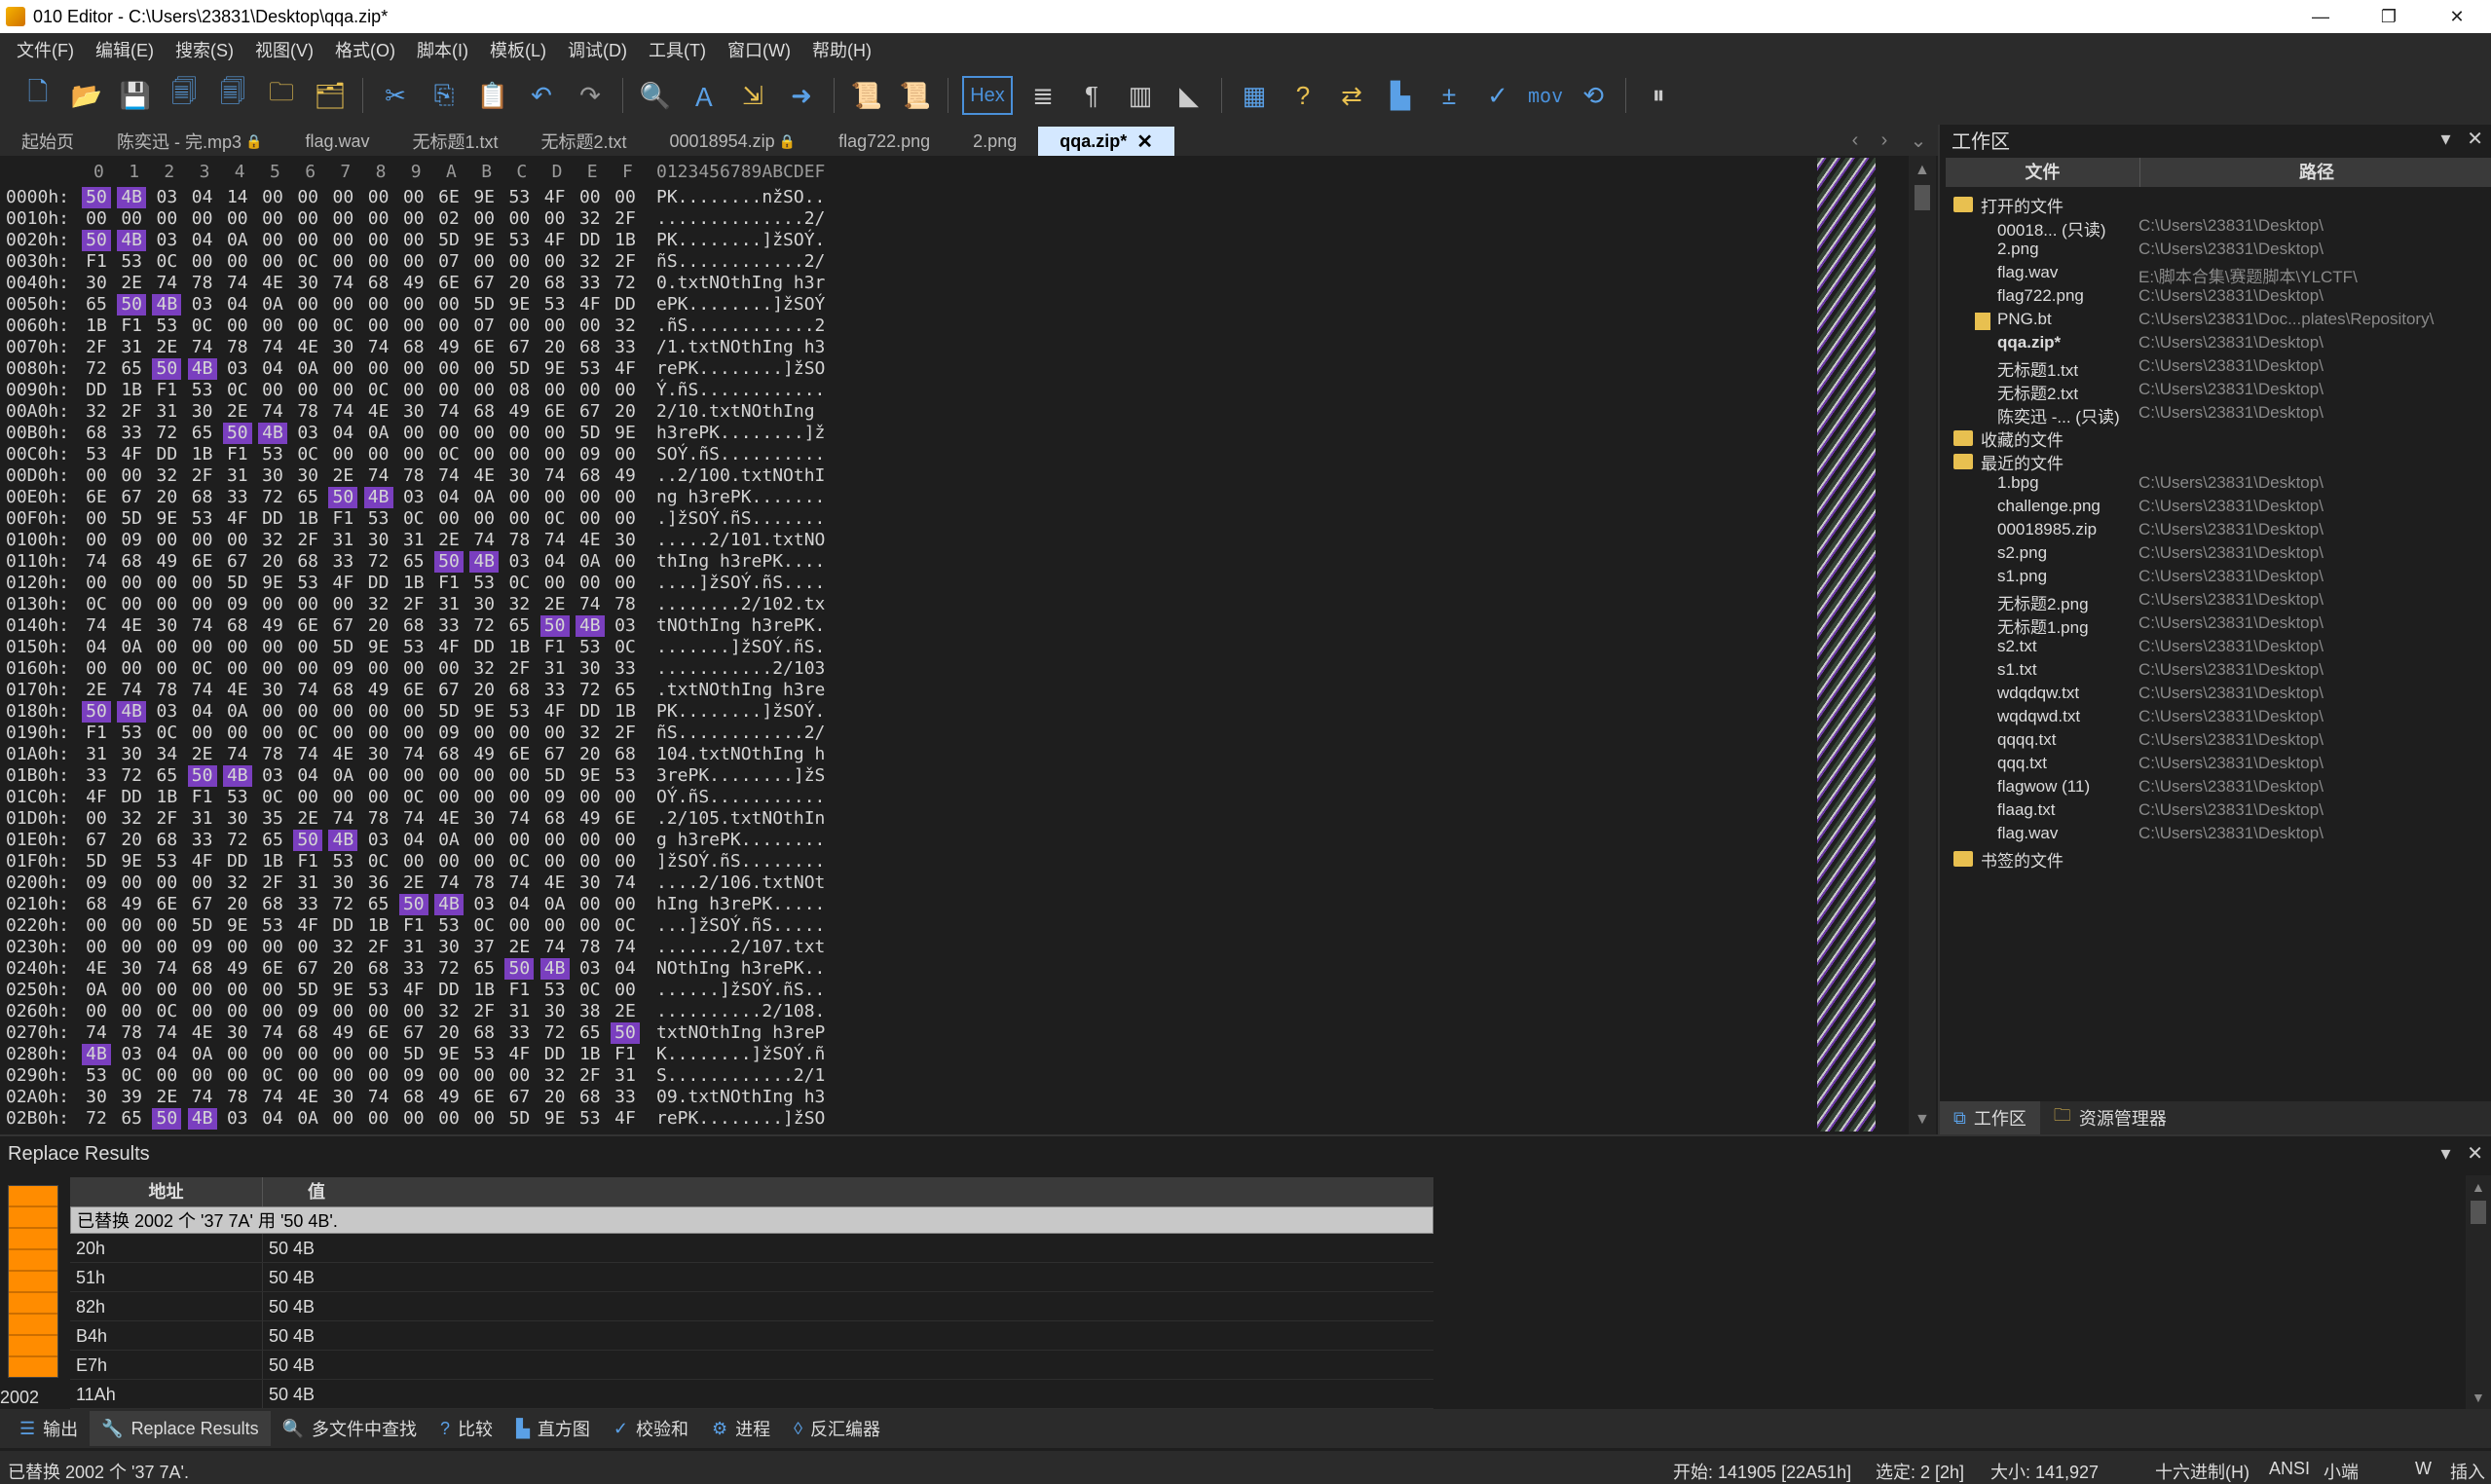 The height and width of the screenshot is (1484, 2491). I want to click on hex-ascii: ñS............2/, so click(740, 262).